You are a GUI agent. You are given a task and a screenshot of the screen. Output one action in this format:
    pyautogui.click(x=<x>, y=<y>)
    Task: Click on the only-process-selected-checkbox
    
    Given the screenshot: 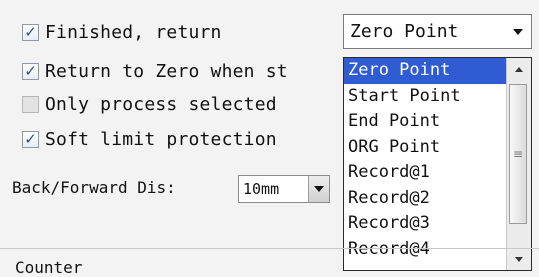 What is the action you would take?
    pyautogui.click(x=30, y=104)
    